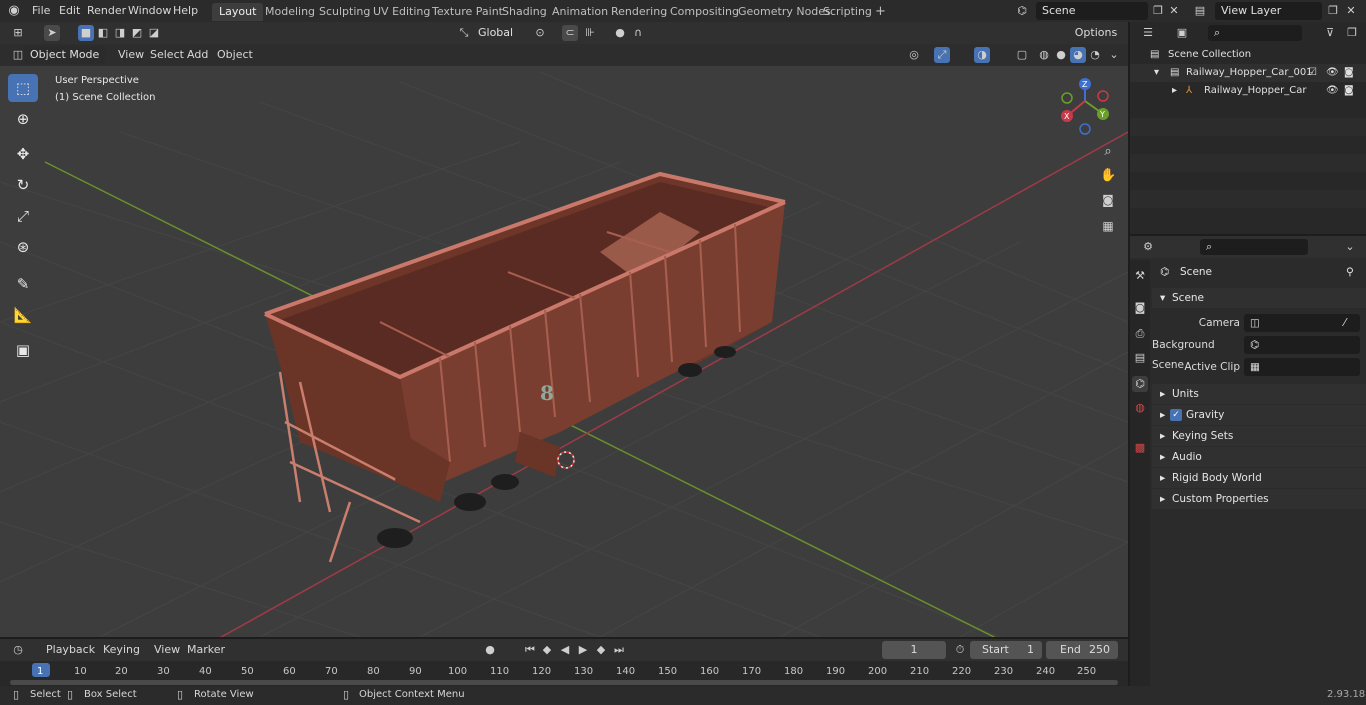  Describe the element at coordinates (167, 55) in the screenshot. I see `menu-select: Select` at that location.